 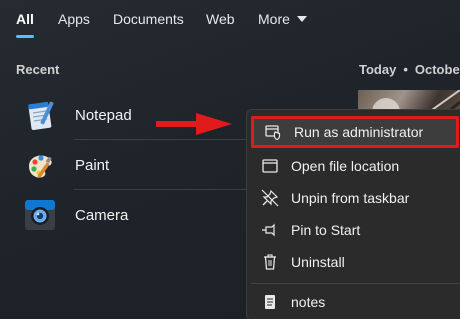 I want to click on menu-item-run-as-administrator: Run as administrator, so click(x=355, y=132).